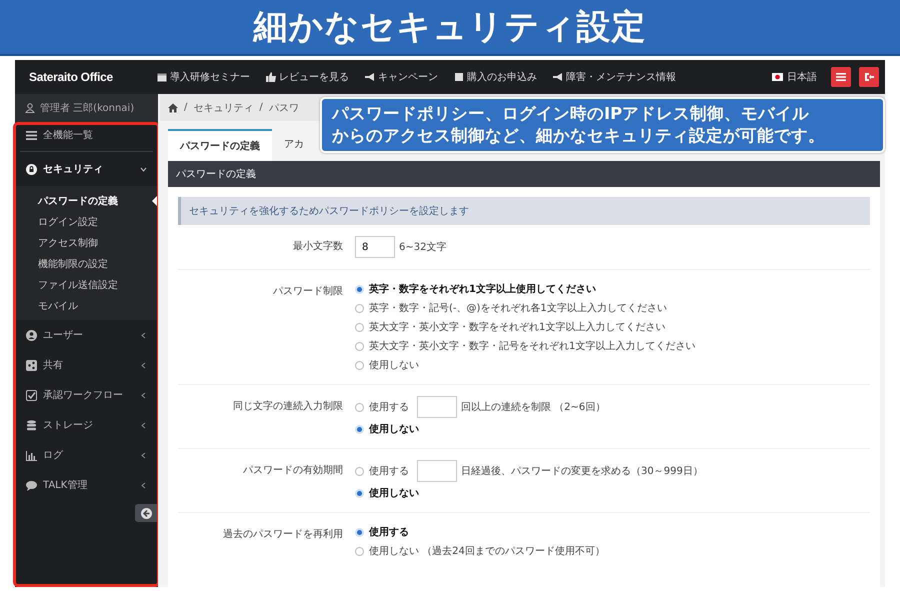  I want to click on number-field: 8, so click(375, 247).